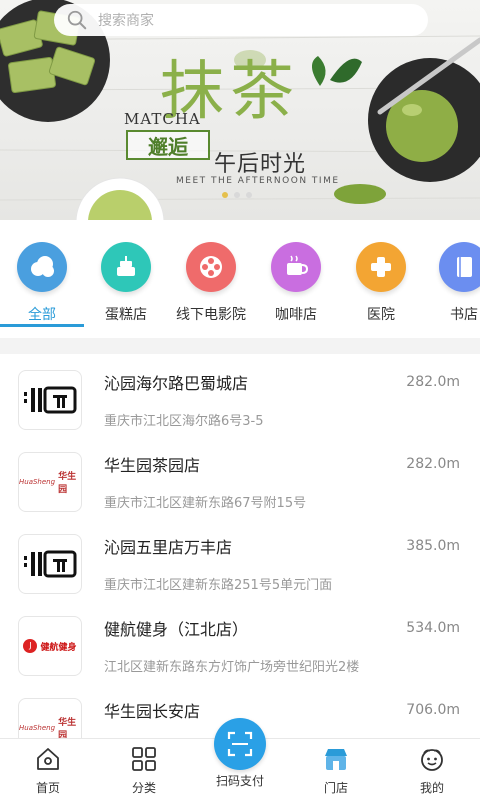 Image resolution: width=480 pixels, height=800 pixels. What do you see at coordinates (260, 164) in the screenshot?
I see `banner-afternoon-cn: 午后时光` at bounding box center [260, 164].